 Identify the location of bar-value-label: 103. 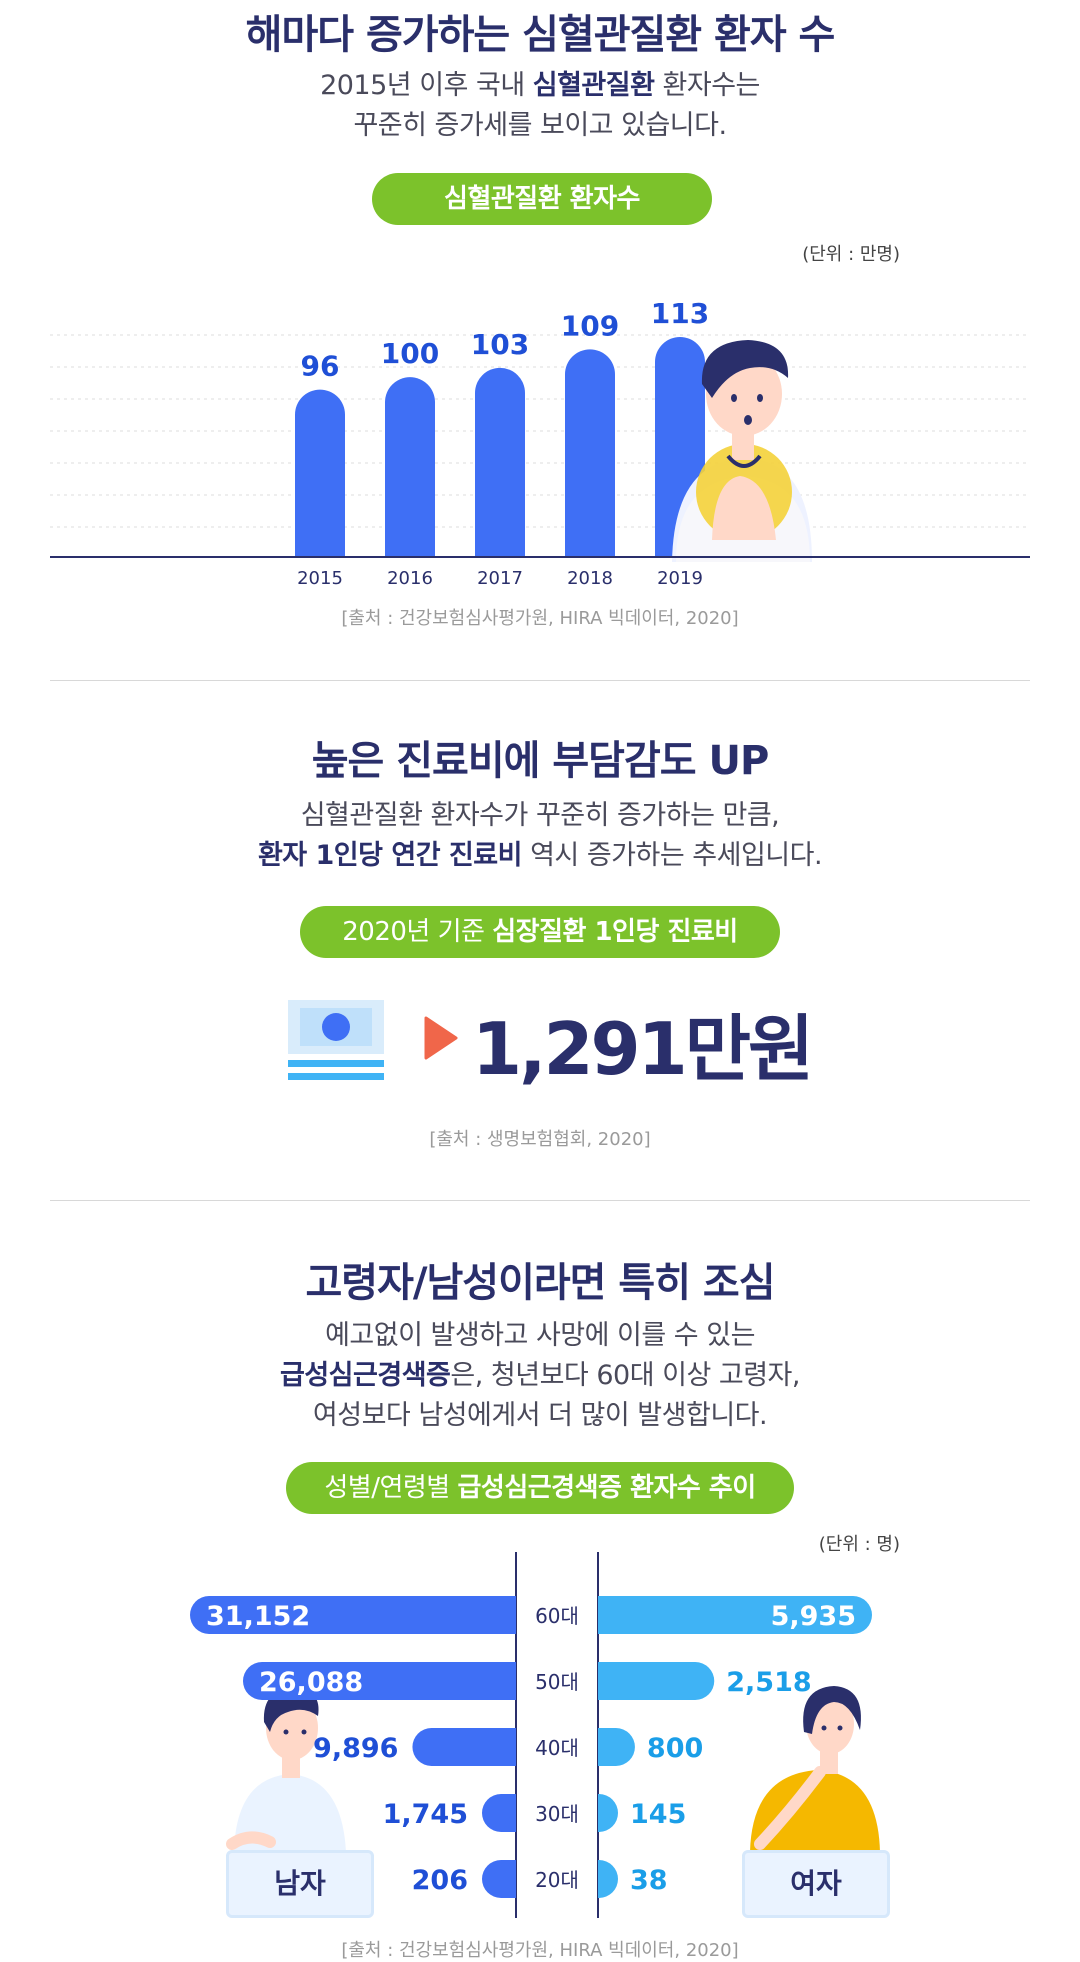
(500, 344).